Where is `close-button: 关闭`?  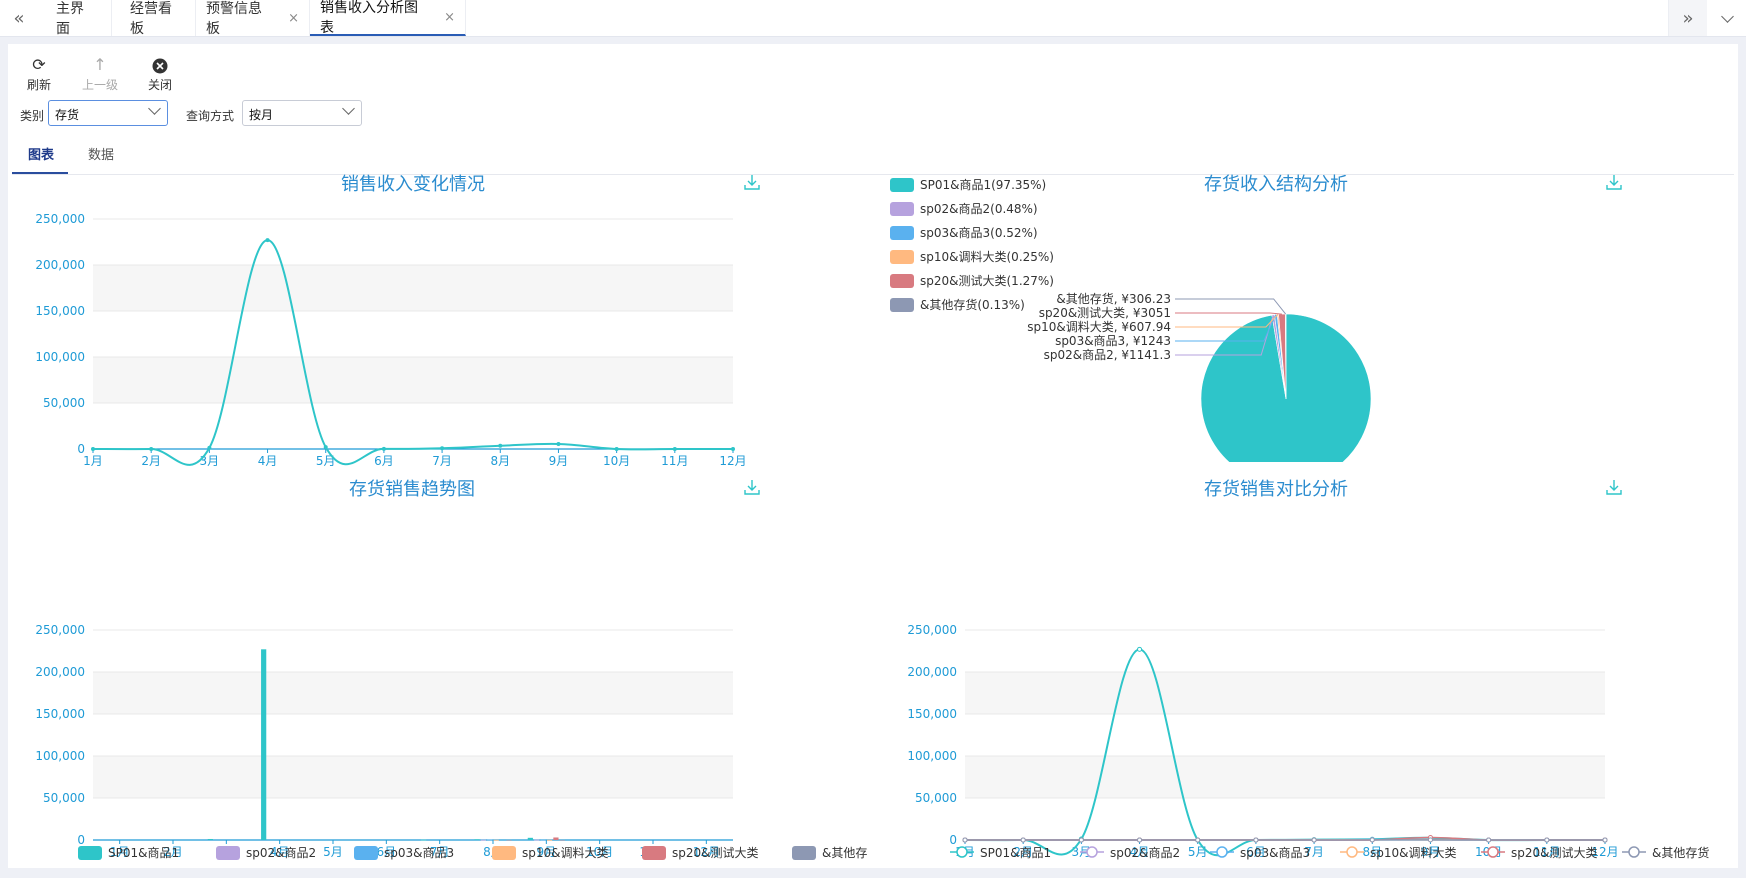 close-button: 关闭 is located at coordinates (160, 74).